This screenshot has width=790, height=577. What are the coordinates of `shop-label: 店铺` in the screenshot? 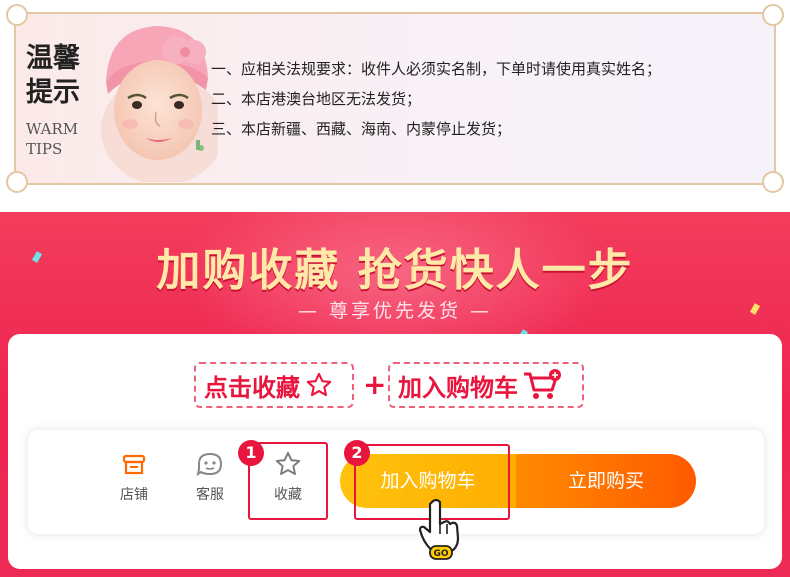 It's located at (134, 495).